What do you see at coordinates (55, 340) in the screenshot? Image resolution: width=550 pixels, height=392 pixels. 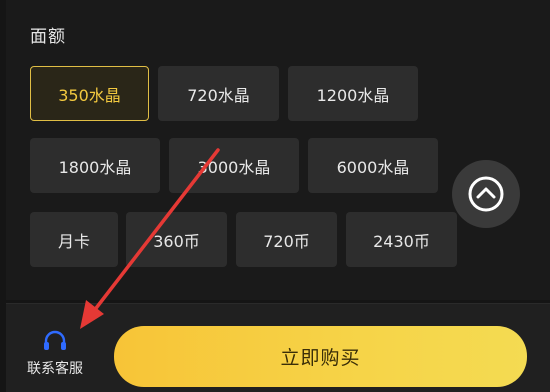 I see `headset-icon` at bounding box center [55, 340].